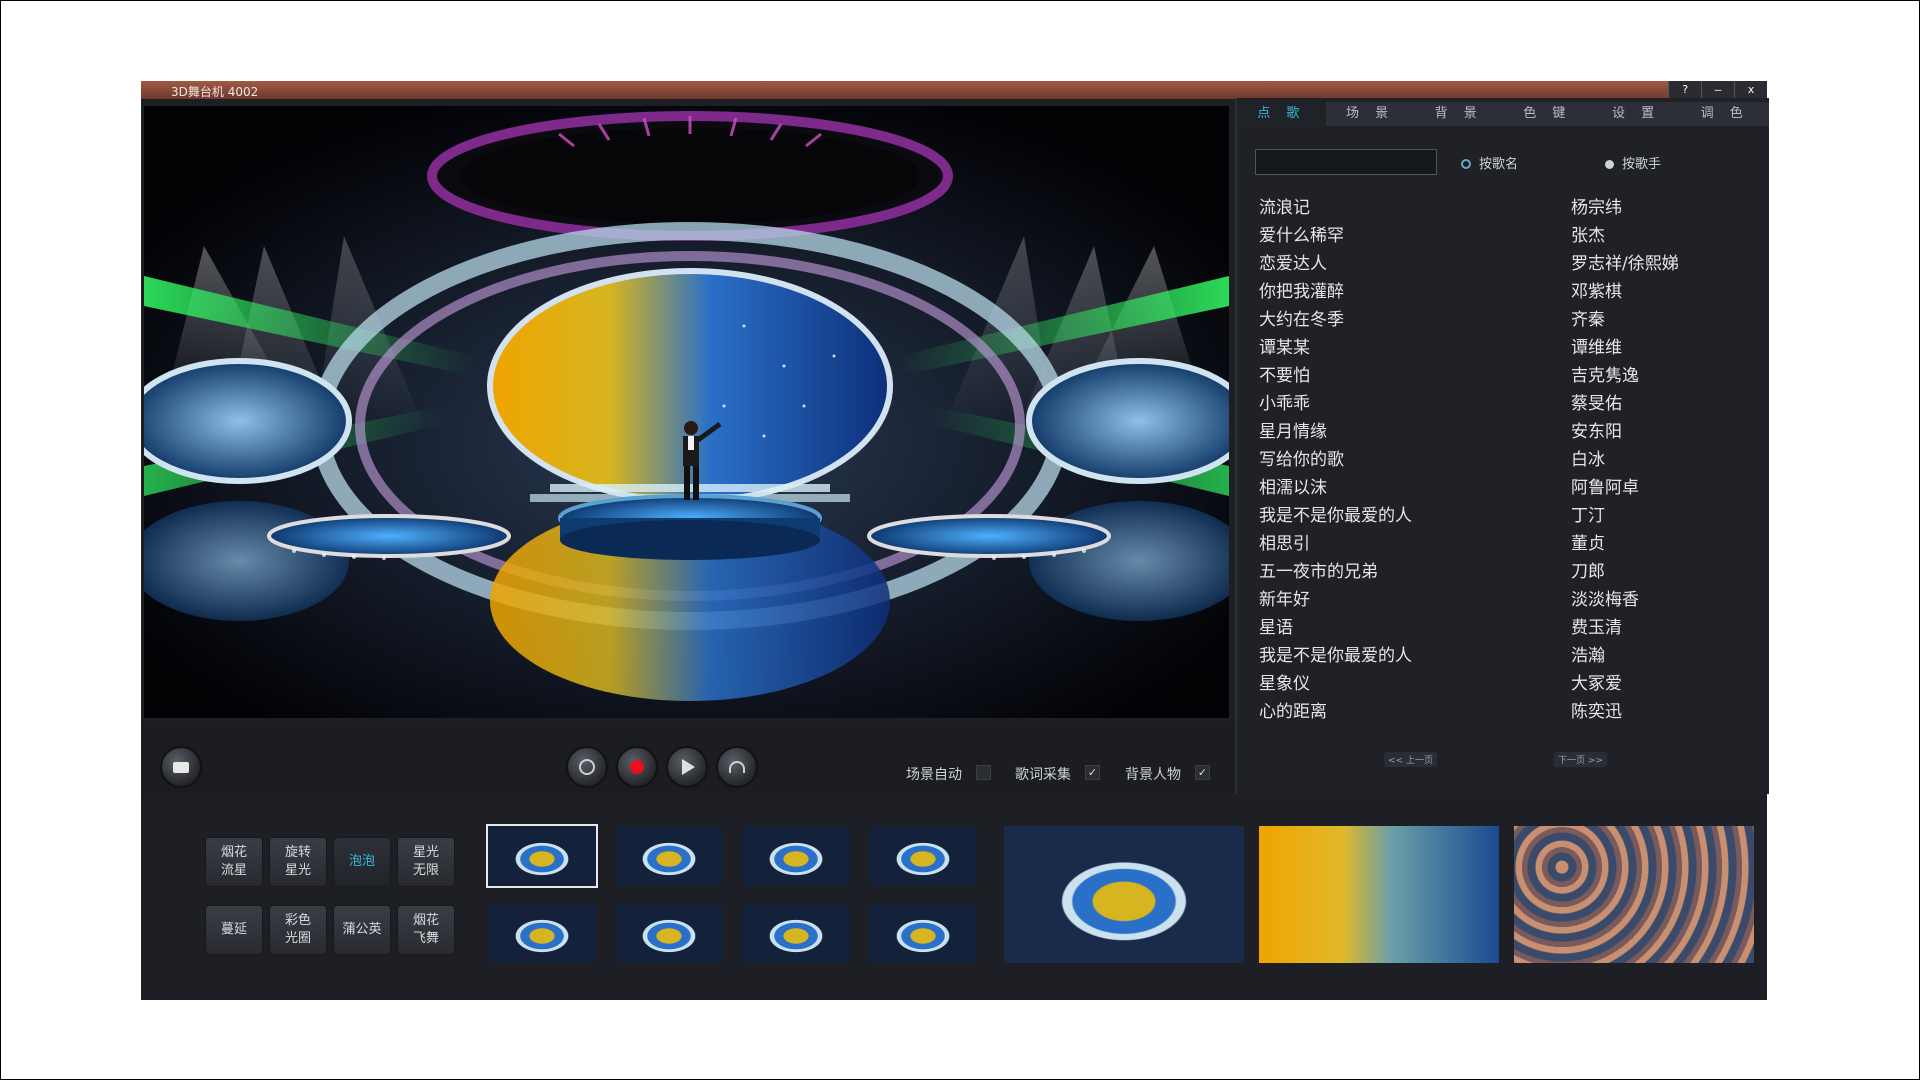 The height and width of the screenshot is (1080, 1920). I want to click on singer-item: 谭维维, so click(1625, 348).